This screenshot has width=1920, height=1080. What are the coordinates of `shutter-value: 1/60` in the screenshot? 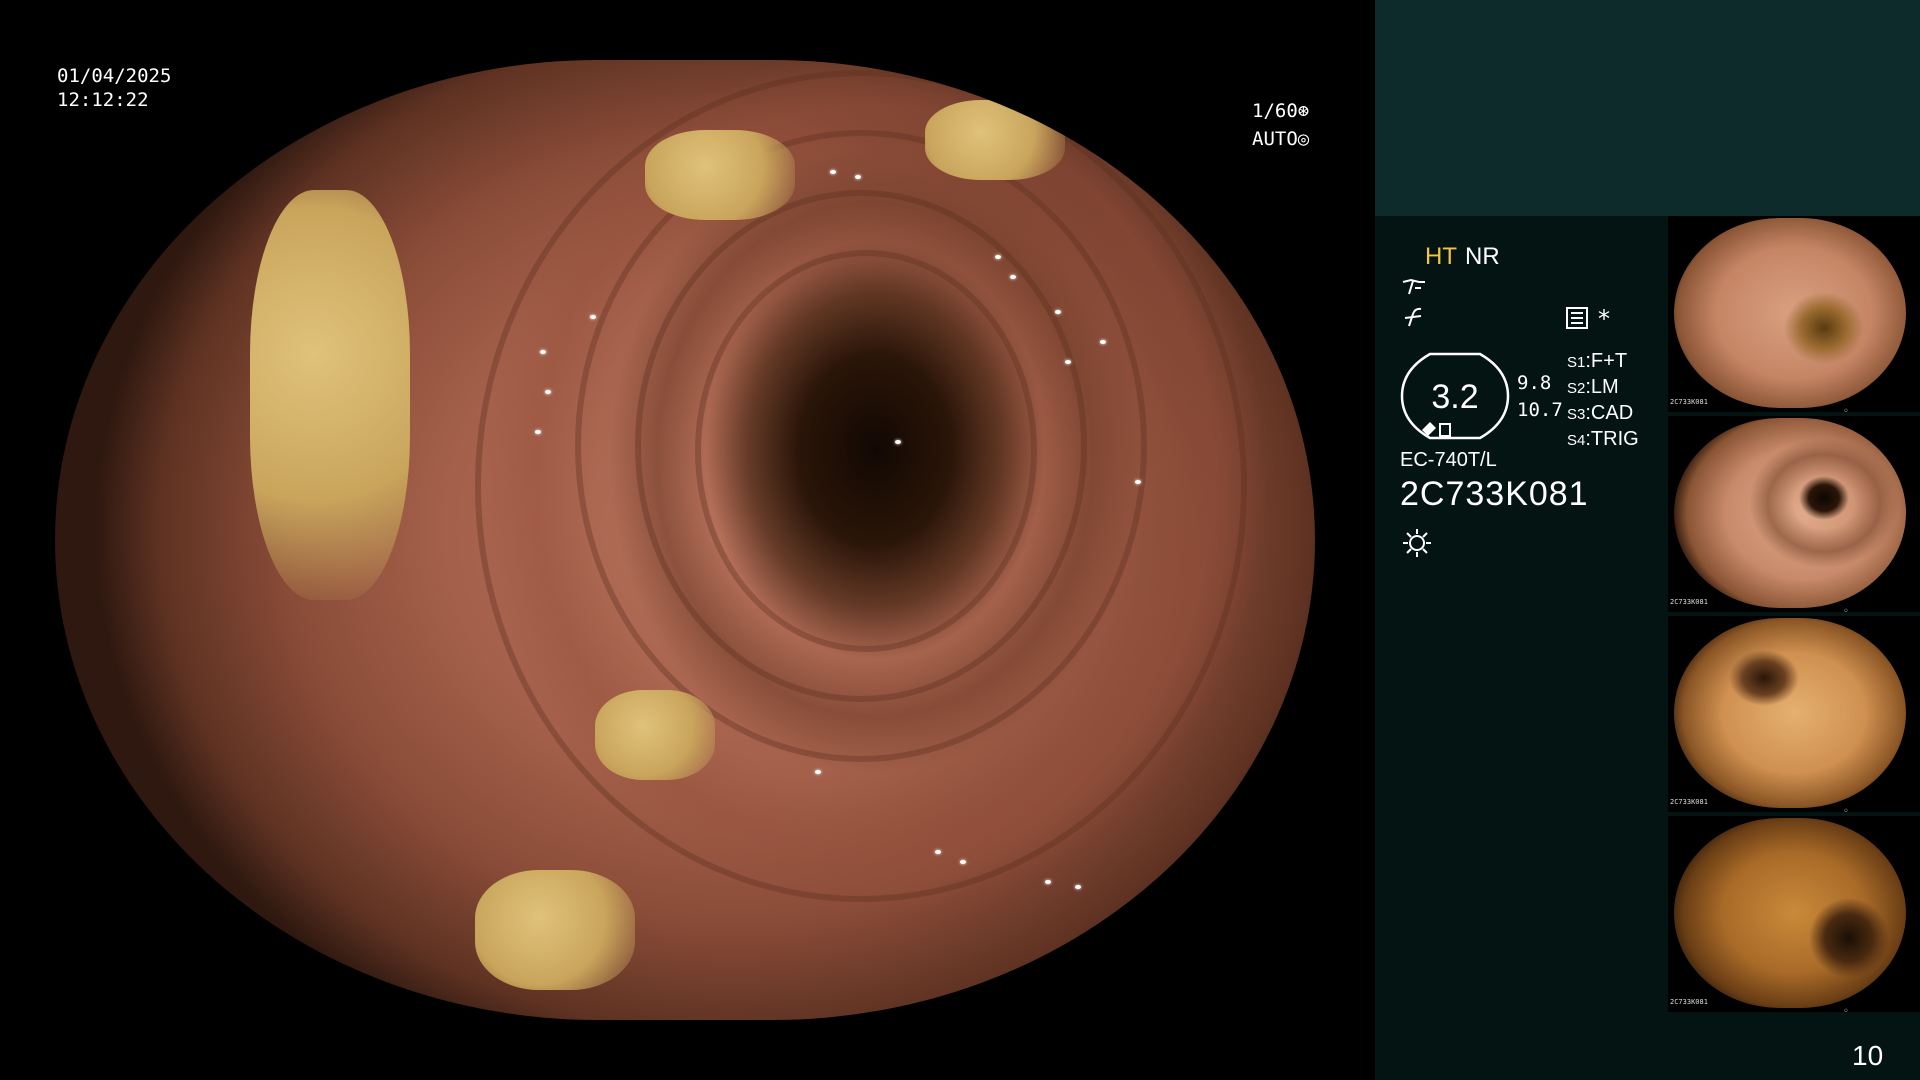 It's located at (1275, 111).